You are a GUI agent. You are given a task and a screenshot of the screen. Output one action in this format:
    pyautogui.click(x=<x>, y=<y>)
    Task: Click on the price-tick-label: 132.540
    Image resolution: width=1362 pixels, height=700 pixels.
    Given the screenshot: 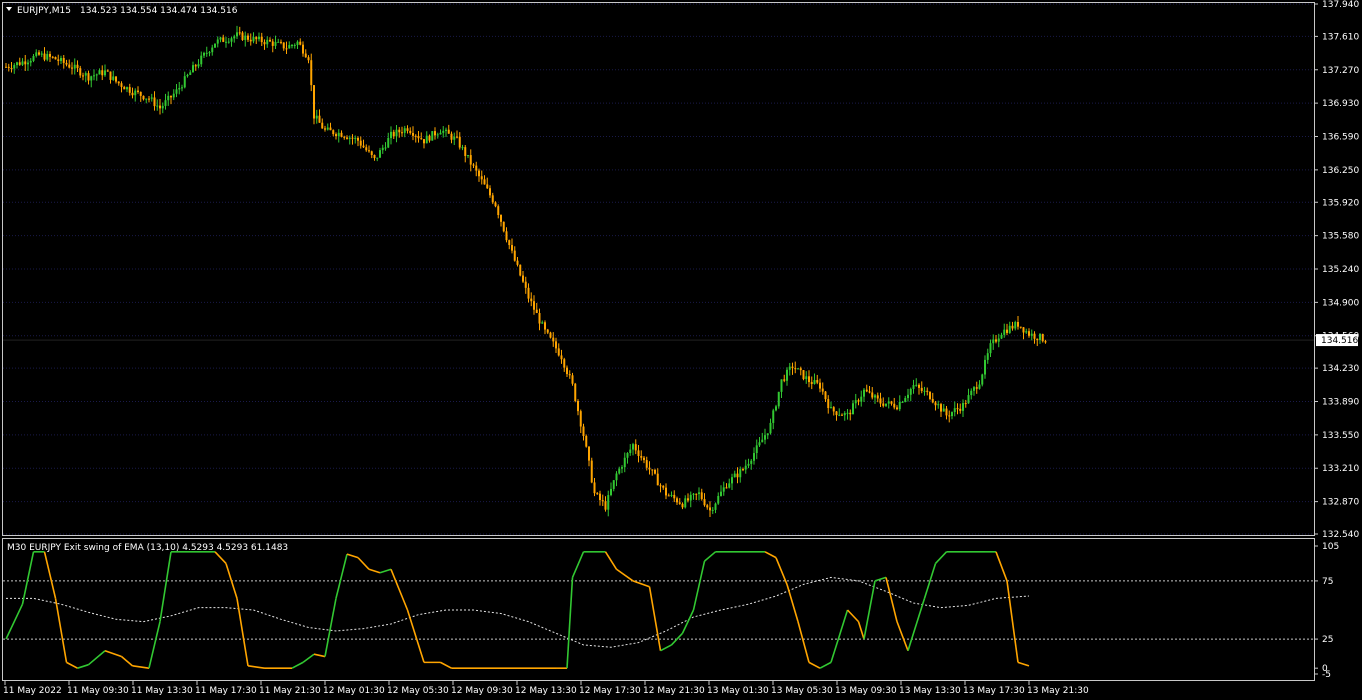 What is the action you would take?
    pyautogui.click(x=1340, y=535)
    